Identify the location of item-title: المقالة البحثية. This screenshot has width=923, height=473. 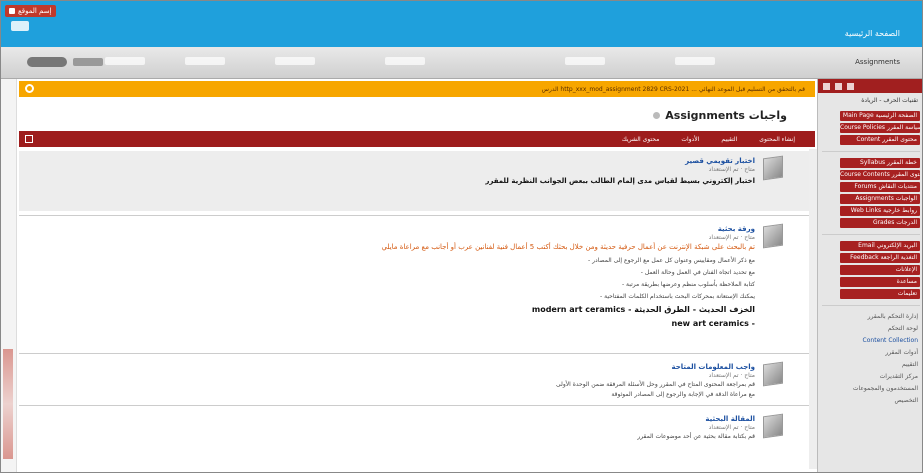
(730, 419).